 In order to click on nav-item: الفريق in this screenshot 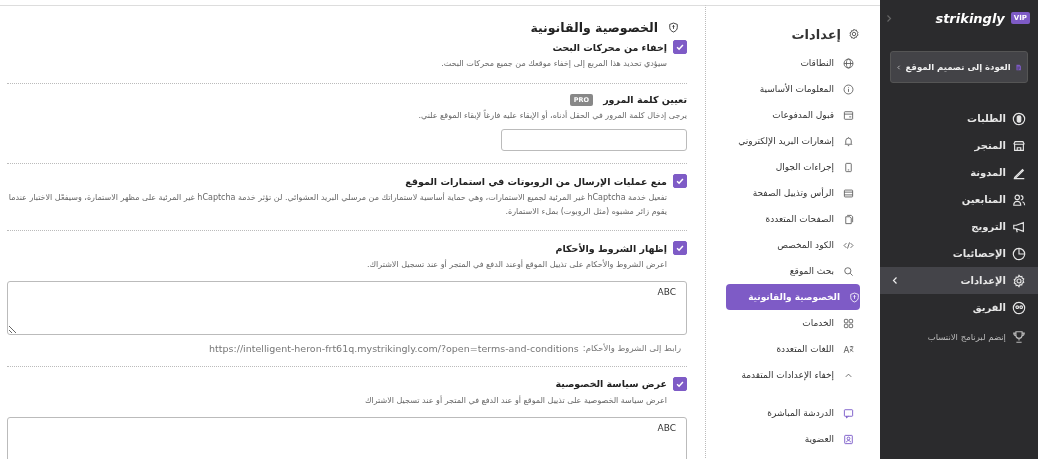, I will do `click(959, 307)`.